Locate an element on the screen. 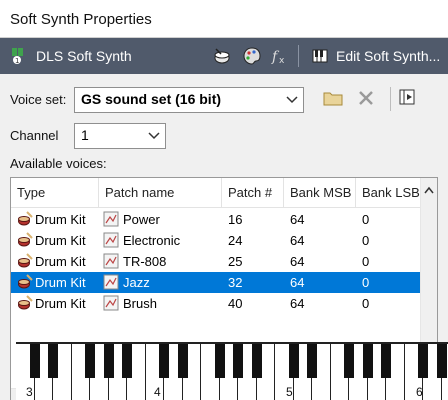 Image resolution: width=448 pixels, height=400 pixels. cell-patch-name: Jazz is located at coordinates (136, 282).